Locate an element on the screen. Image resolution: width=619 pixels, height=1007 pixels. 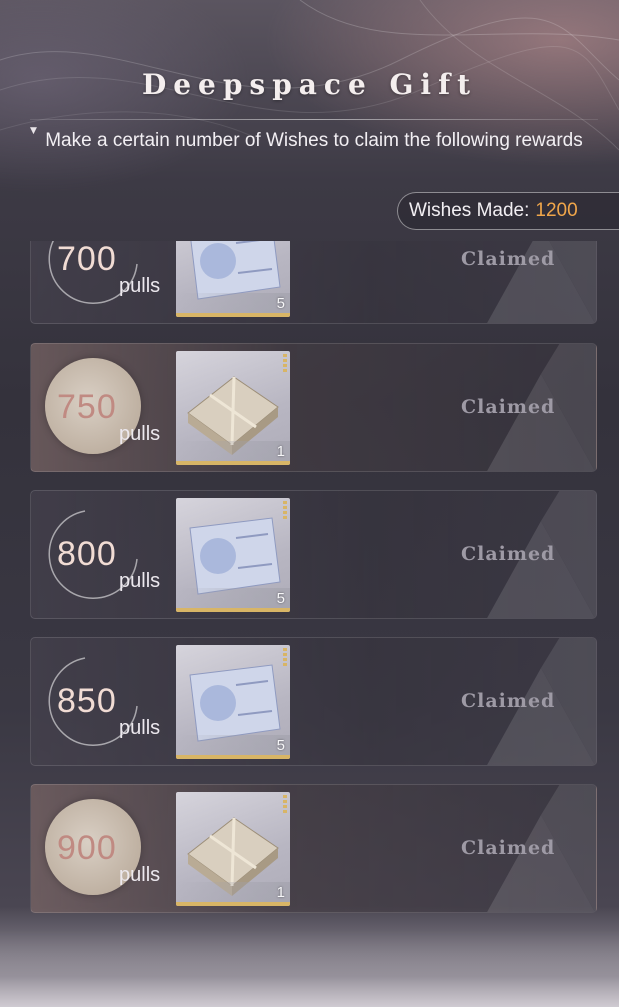
wishes-made-label: Wishes Made: is located at coordinates (469, 210).